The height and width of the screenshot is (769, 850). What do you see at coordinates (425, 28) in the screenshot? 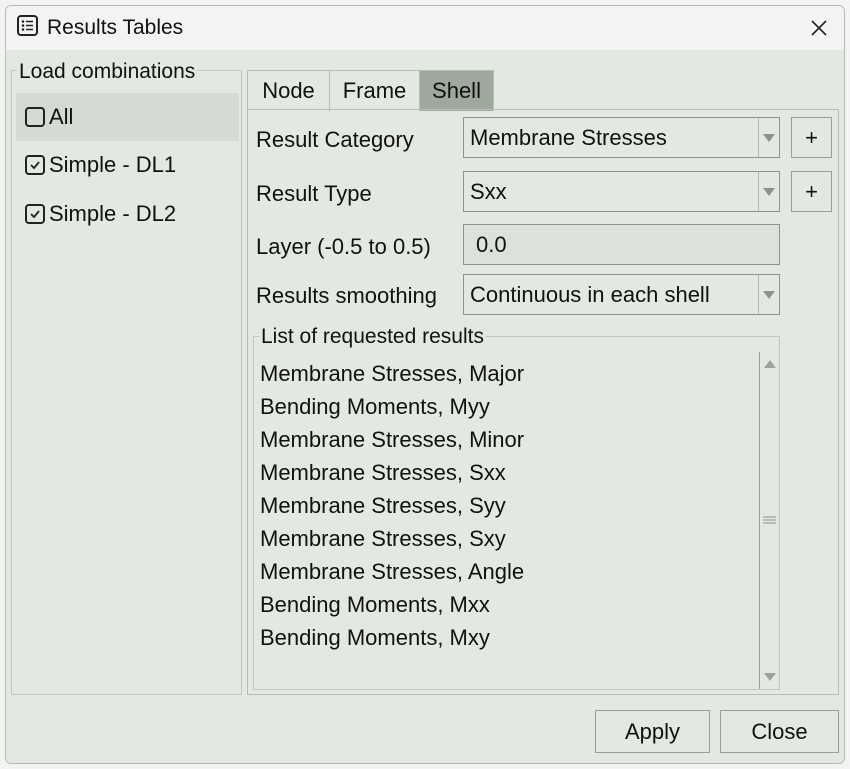
I see `title-bar: Results Tables` at bounding box center [425, 28].